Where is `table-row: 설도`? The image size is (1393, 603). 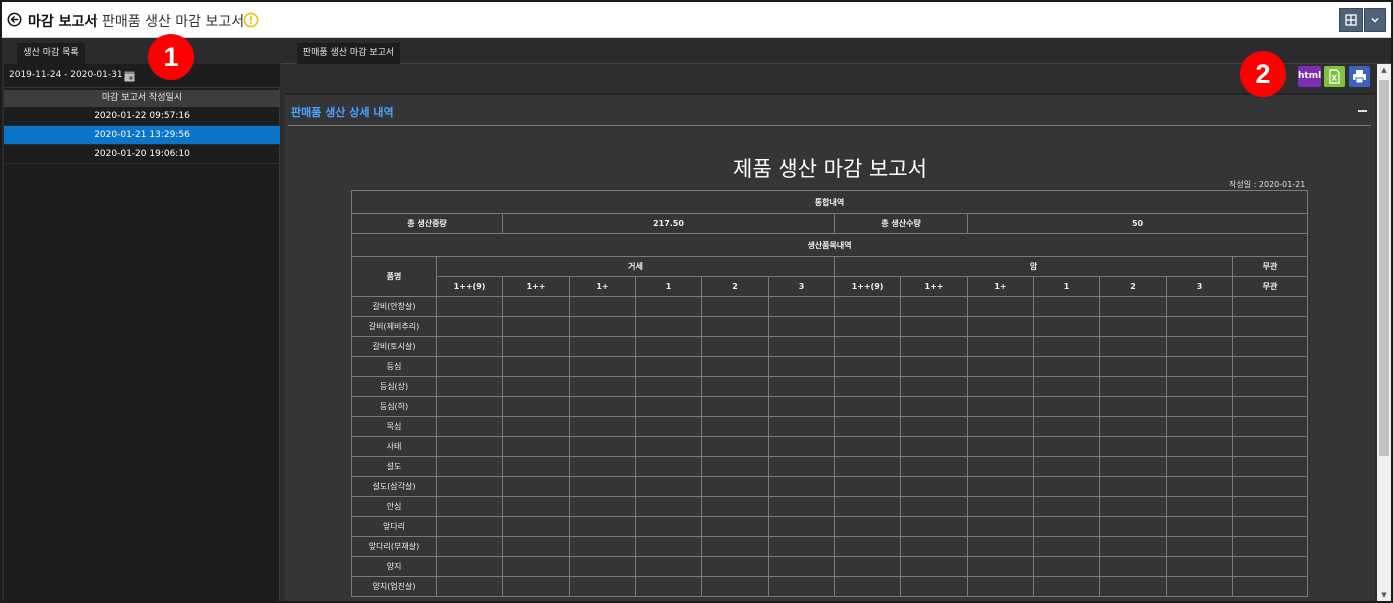
table-row: 설도 is located at coordinates (830, 466).